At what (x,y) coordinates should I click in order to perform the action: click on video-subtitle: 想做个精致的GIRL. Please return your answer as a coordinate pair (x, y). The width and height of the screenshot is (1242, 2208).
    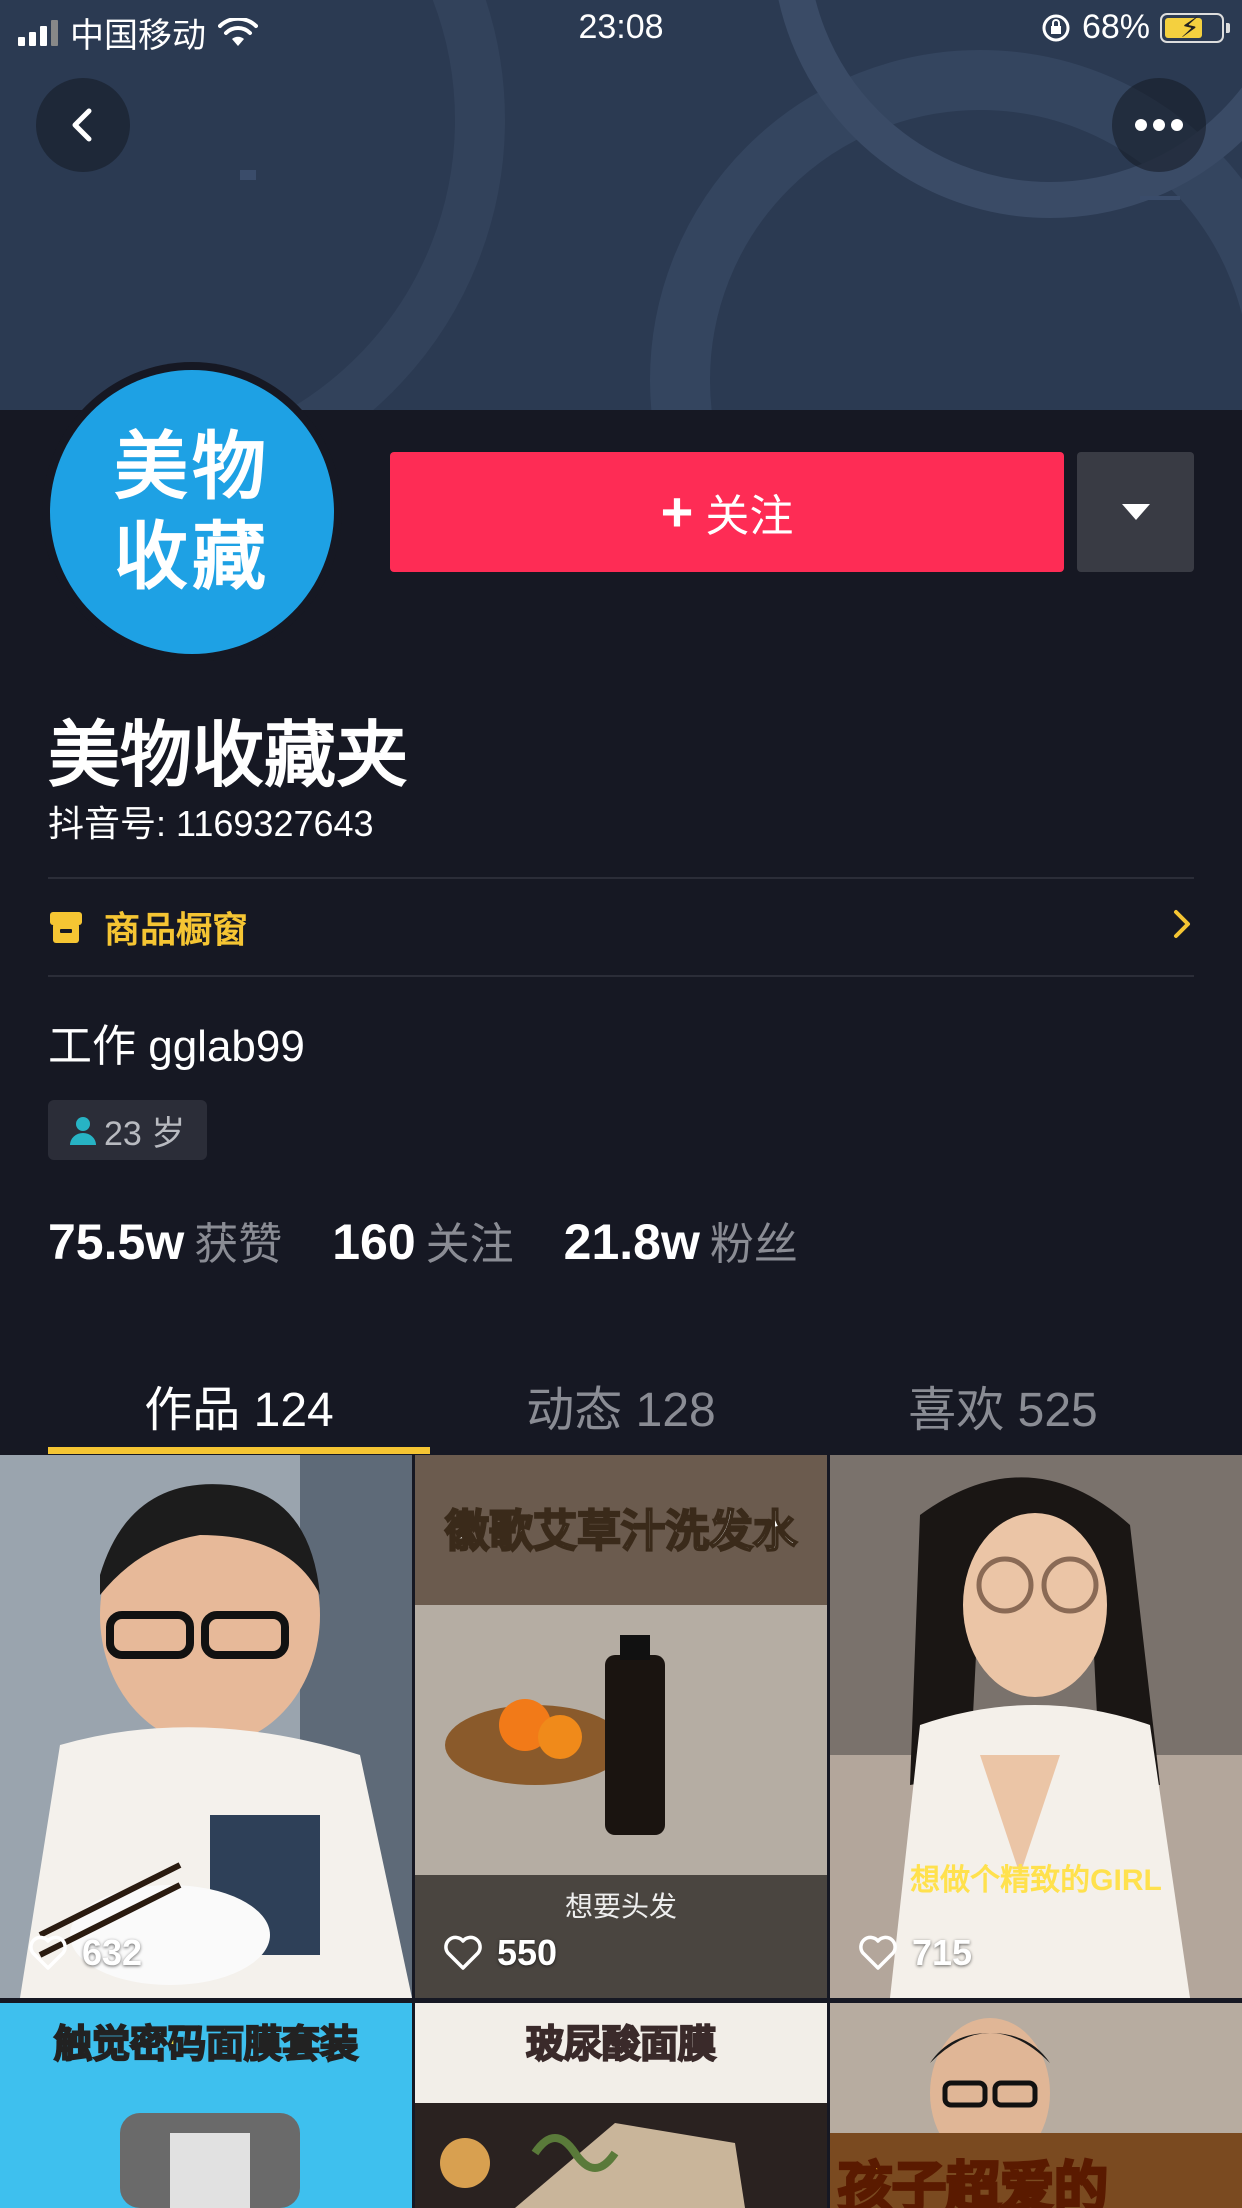
    Looking at the image, I should click on (1036, 1880).